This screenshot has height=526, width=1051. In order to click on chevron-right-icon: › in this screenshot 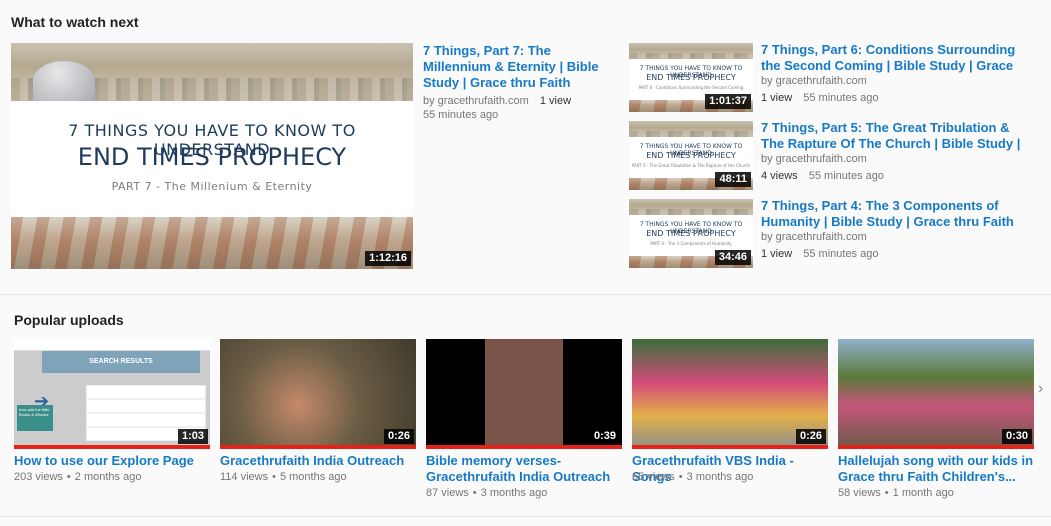, I will do `click(1040, 389)`.